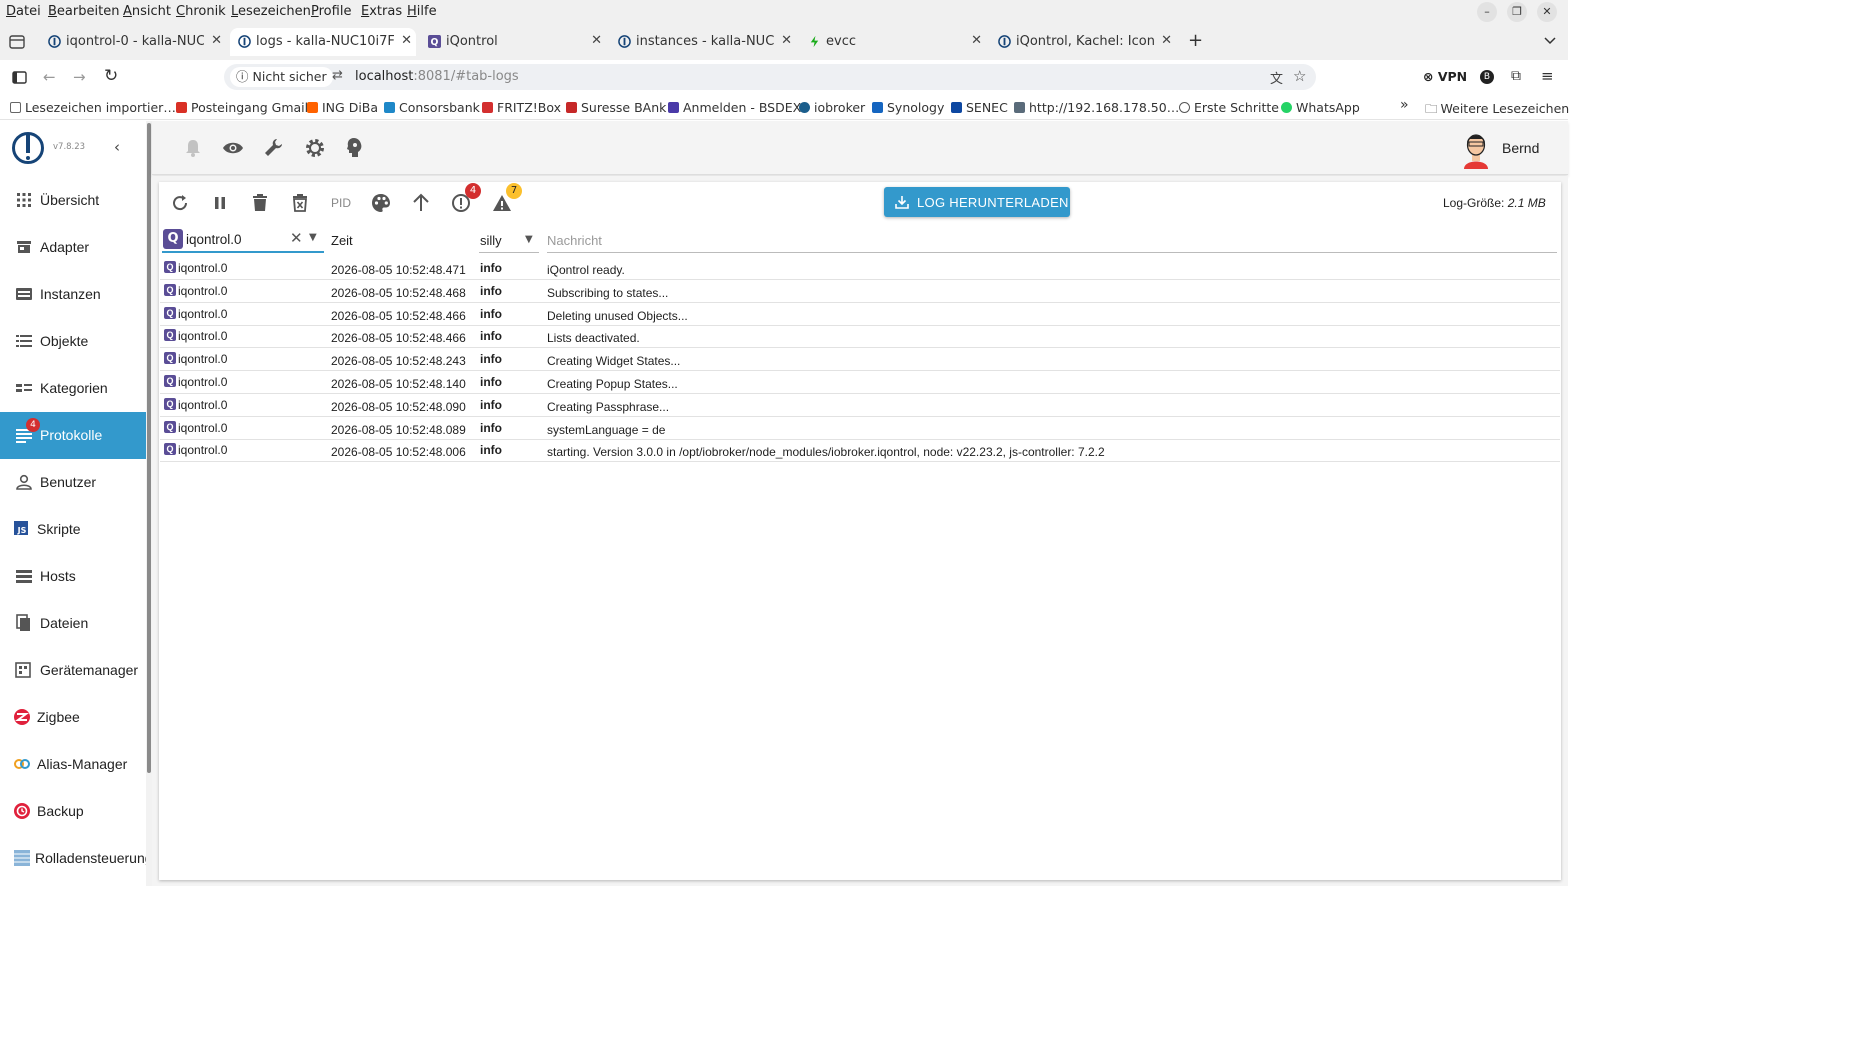 The image size is (1854, 1048). Describe the element at coordinates (49, 77) in the screenshot. I see `back-icon: ←` at that location.